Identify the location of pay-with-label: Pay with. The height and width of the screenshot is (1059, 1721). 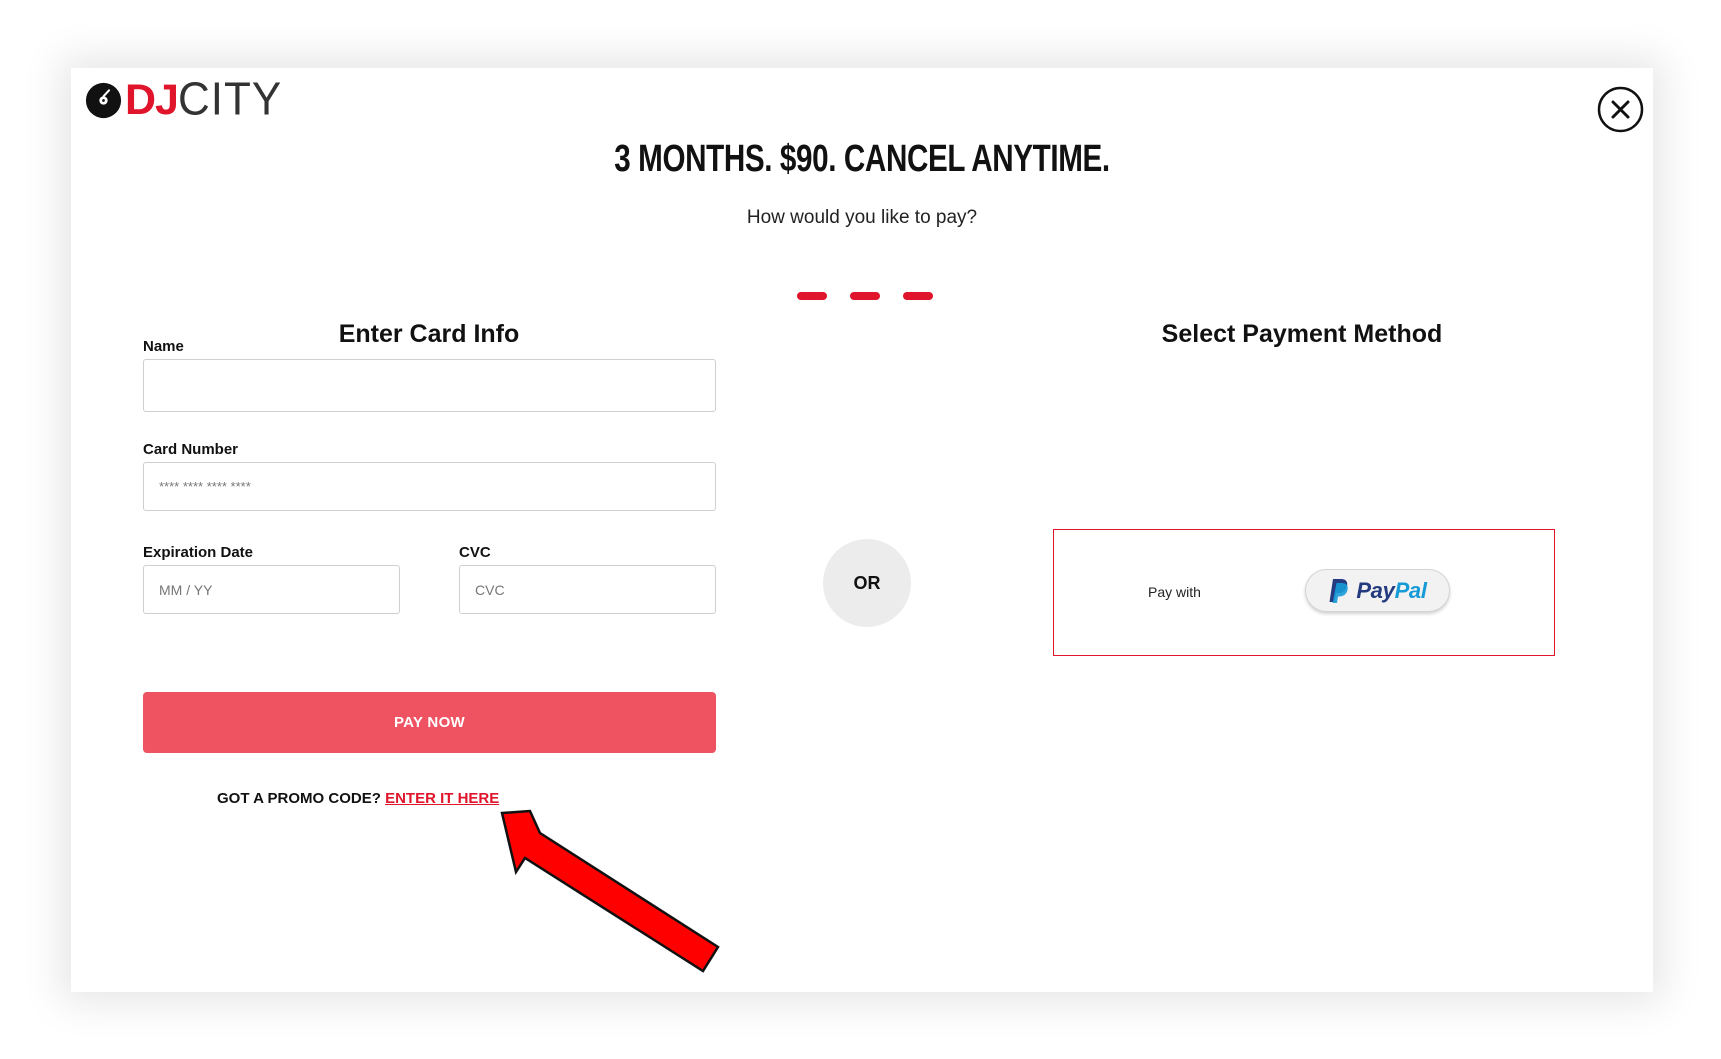
(1174, 592).